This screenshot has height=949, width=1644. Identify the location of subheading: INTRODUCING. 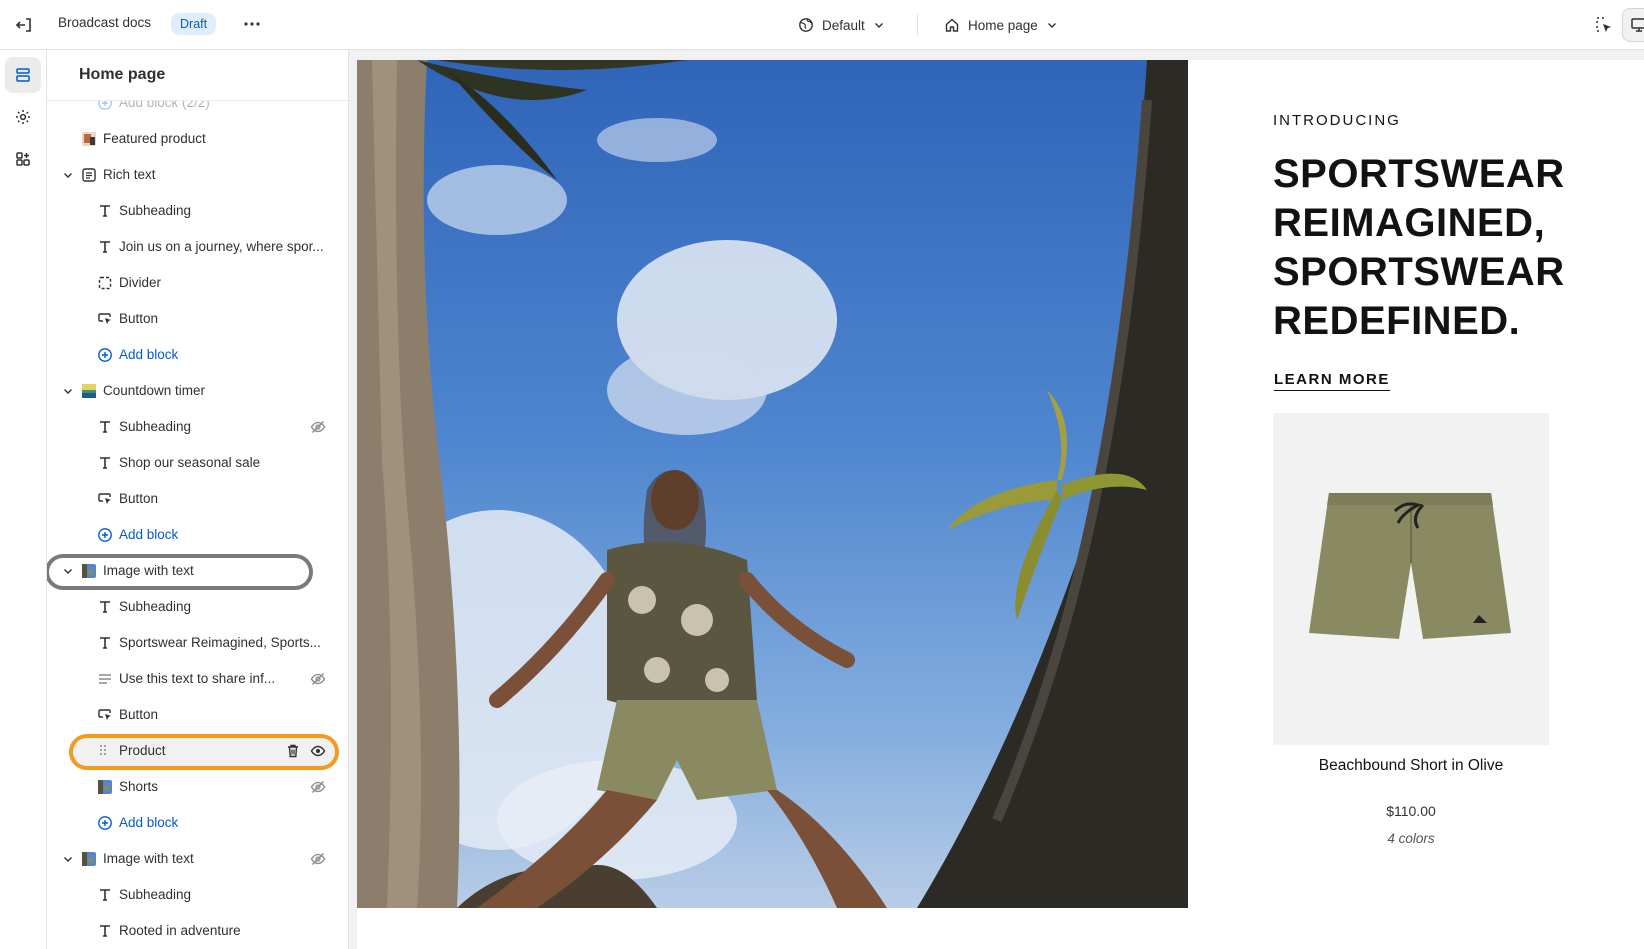
(1337, 120).